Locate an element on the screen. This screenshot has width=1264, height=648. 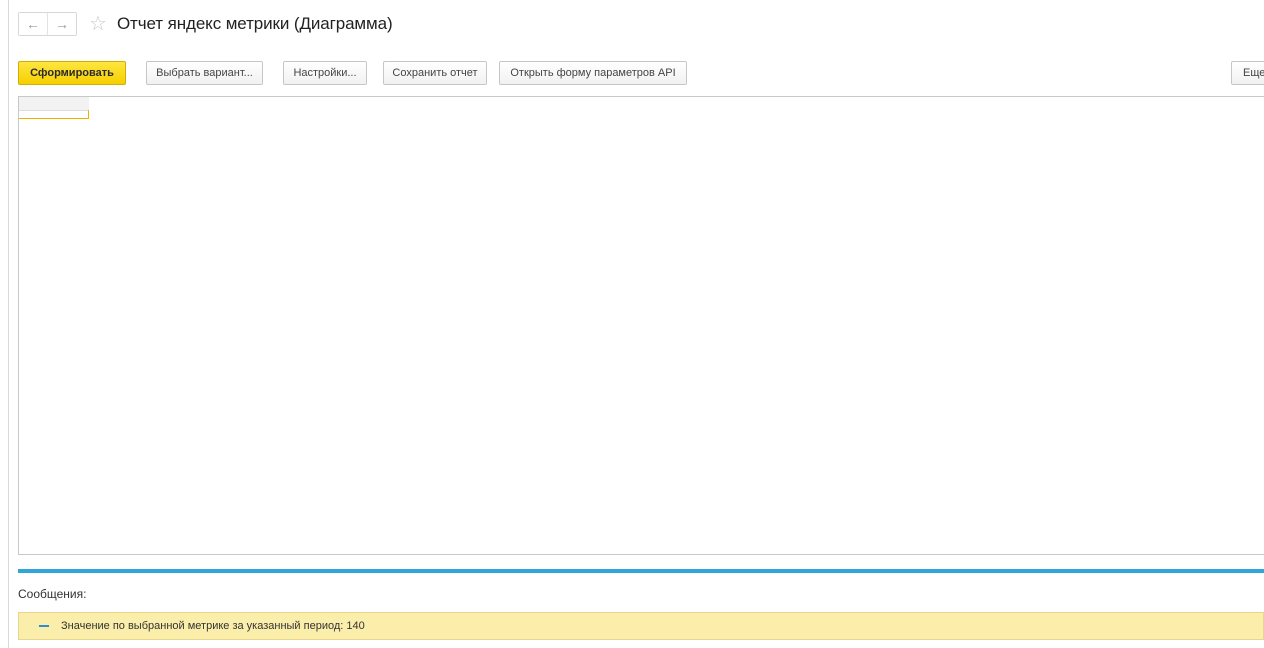
back-button: ← is located at coordinates (33, 24).